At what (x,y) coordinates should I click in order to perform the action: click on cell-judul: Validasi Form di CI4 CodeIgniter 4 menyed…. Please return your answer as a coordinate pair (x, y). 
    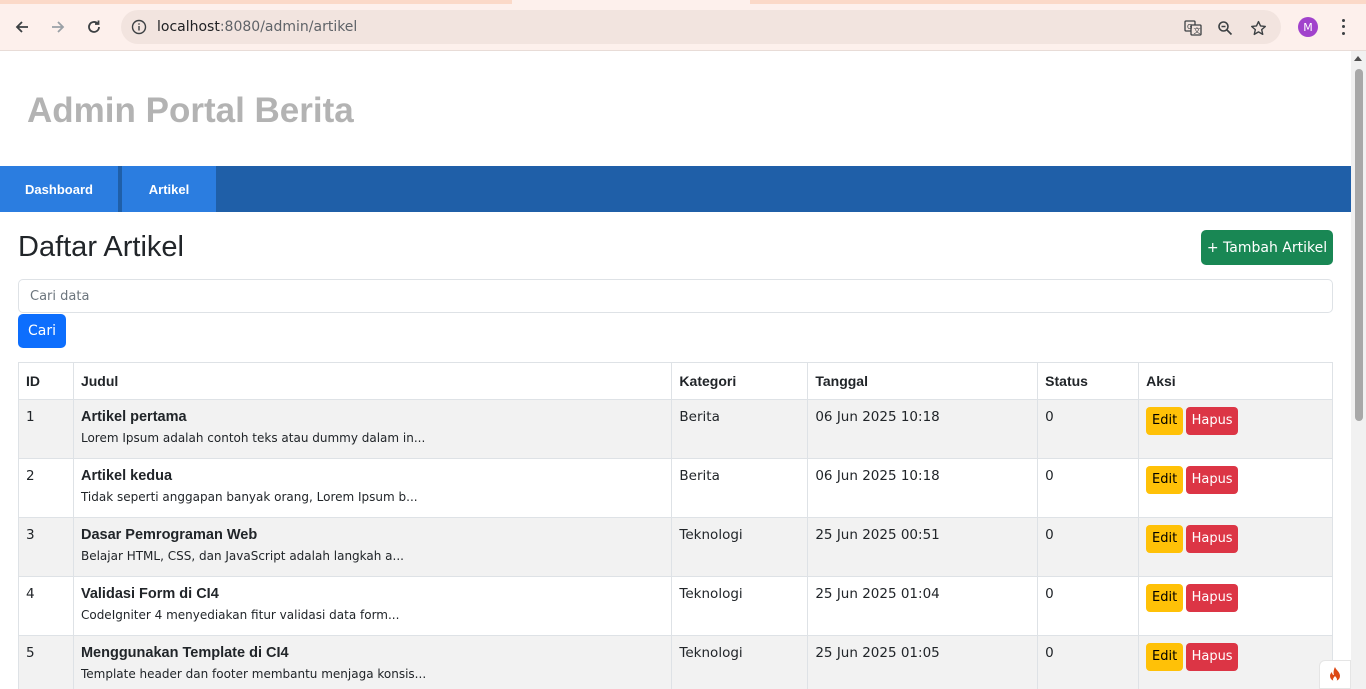
    Looking at the image, I should click on (372, 606).